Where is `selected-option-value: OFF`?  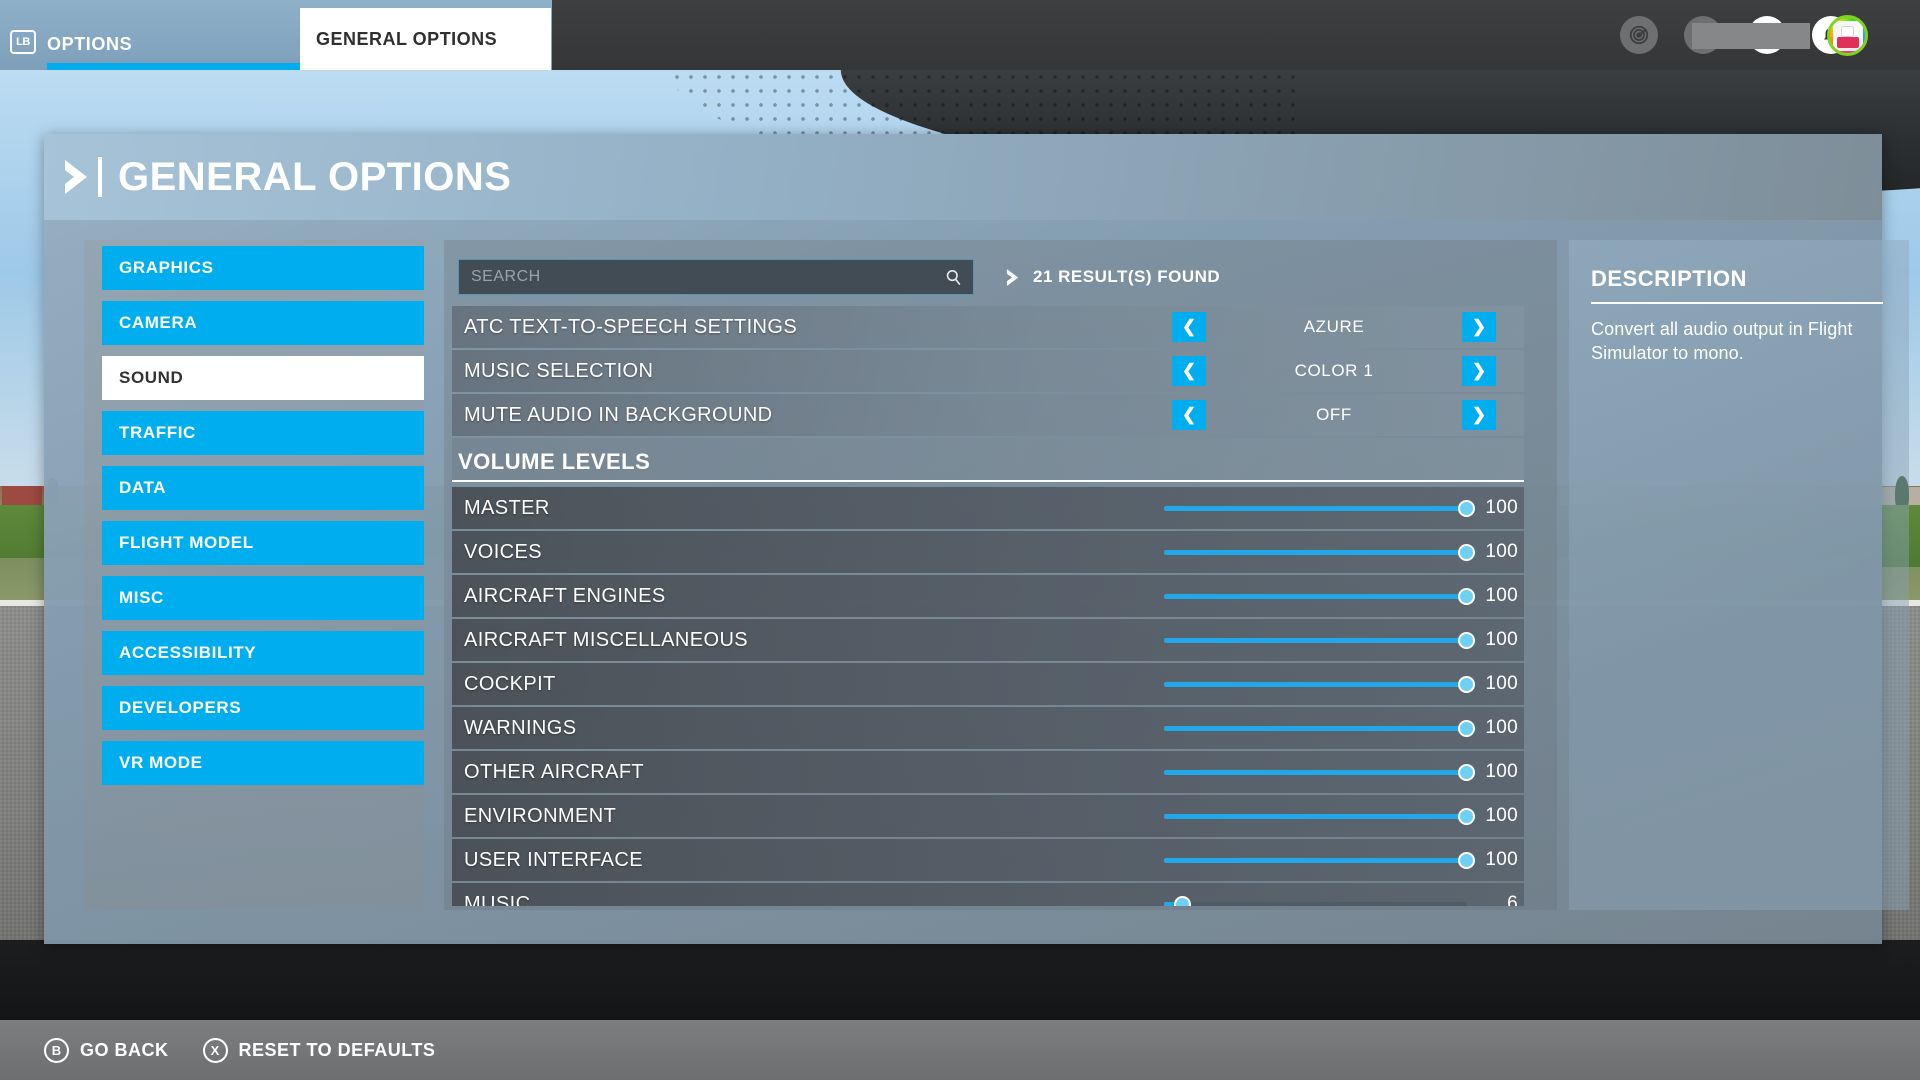
selected-option-value: OFF is located at coordinates (1334, 414).